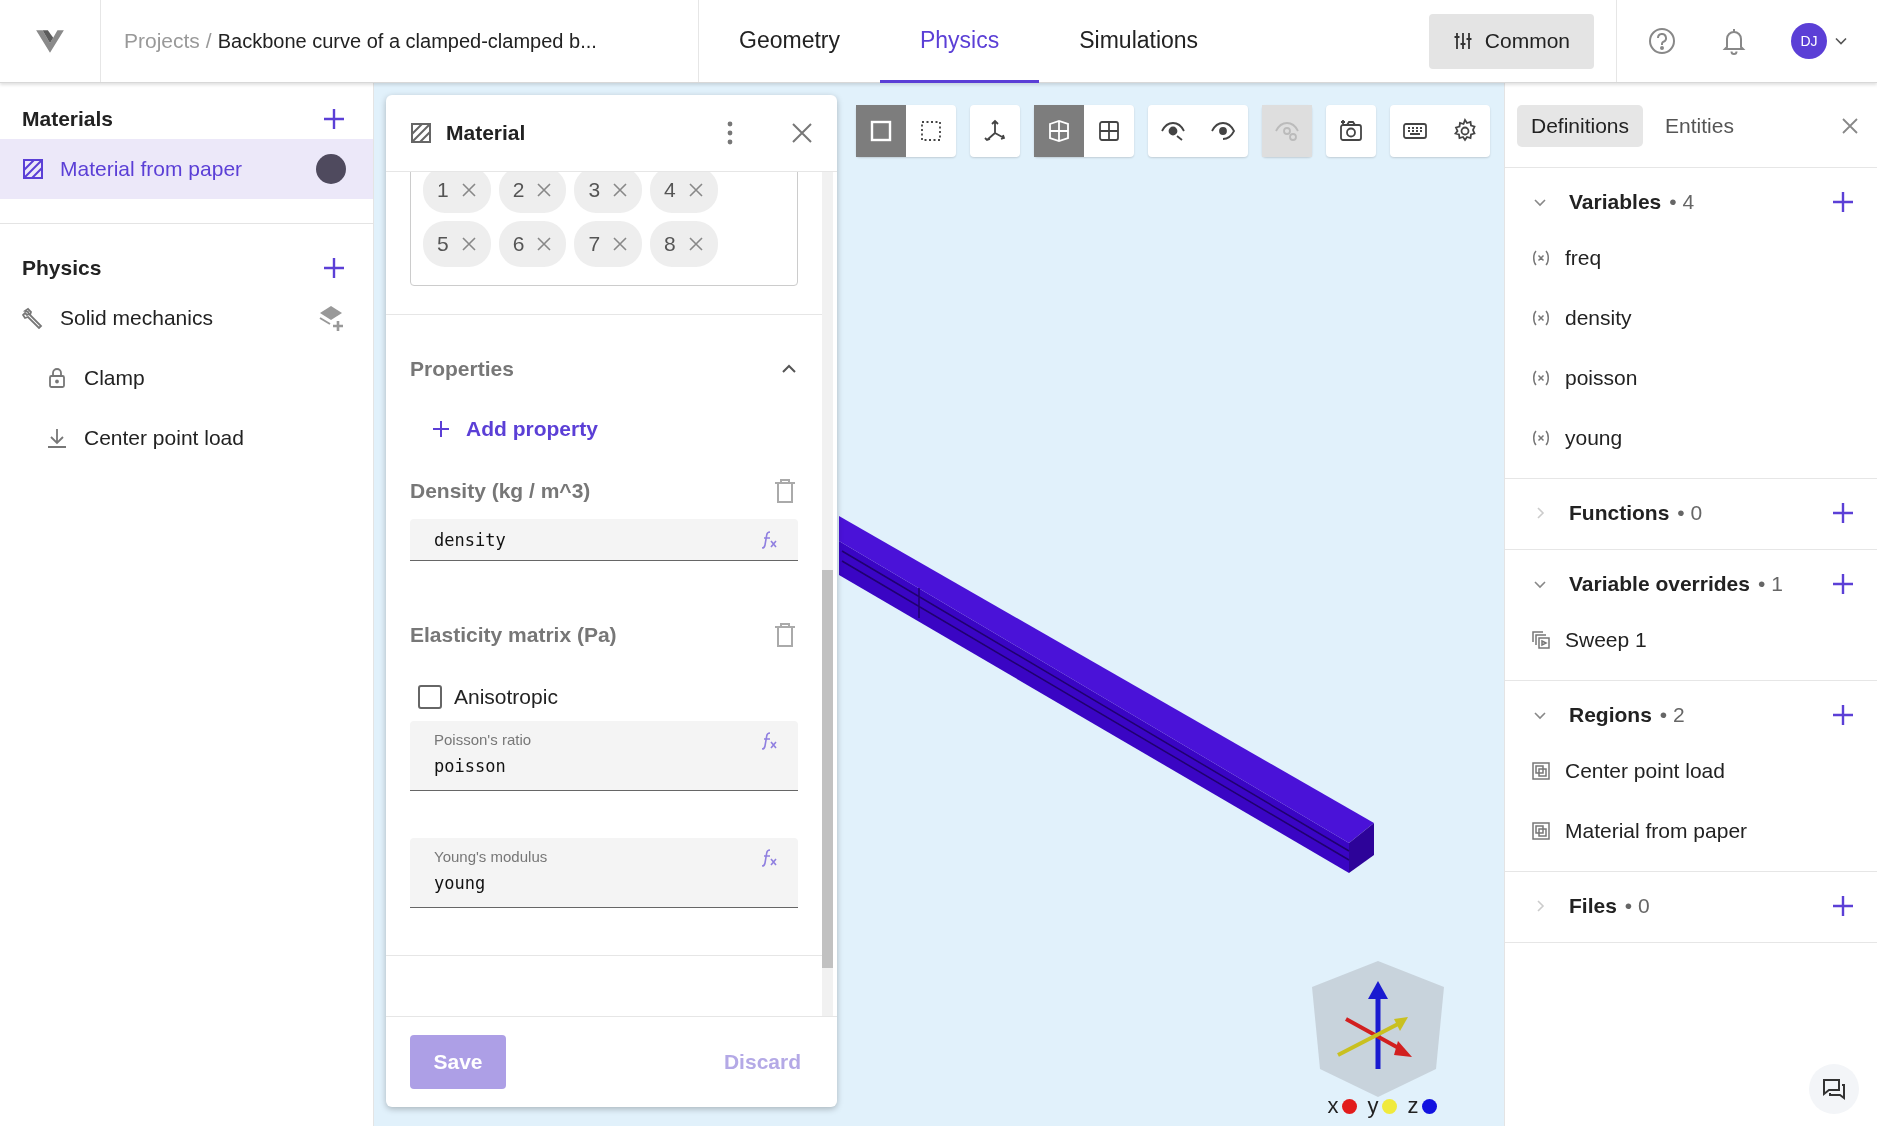  What do you see at coordinates (1139, 41) in the screenshot?
I see `nav-tab: Simulations` at bounding box center [1139, 41].